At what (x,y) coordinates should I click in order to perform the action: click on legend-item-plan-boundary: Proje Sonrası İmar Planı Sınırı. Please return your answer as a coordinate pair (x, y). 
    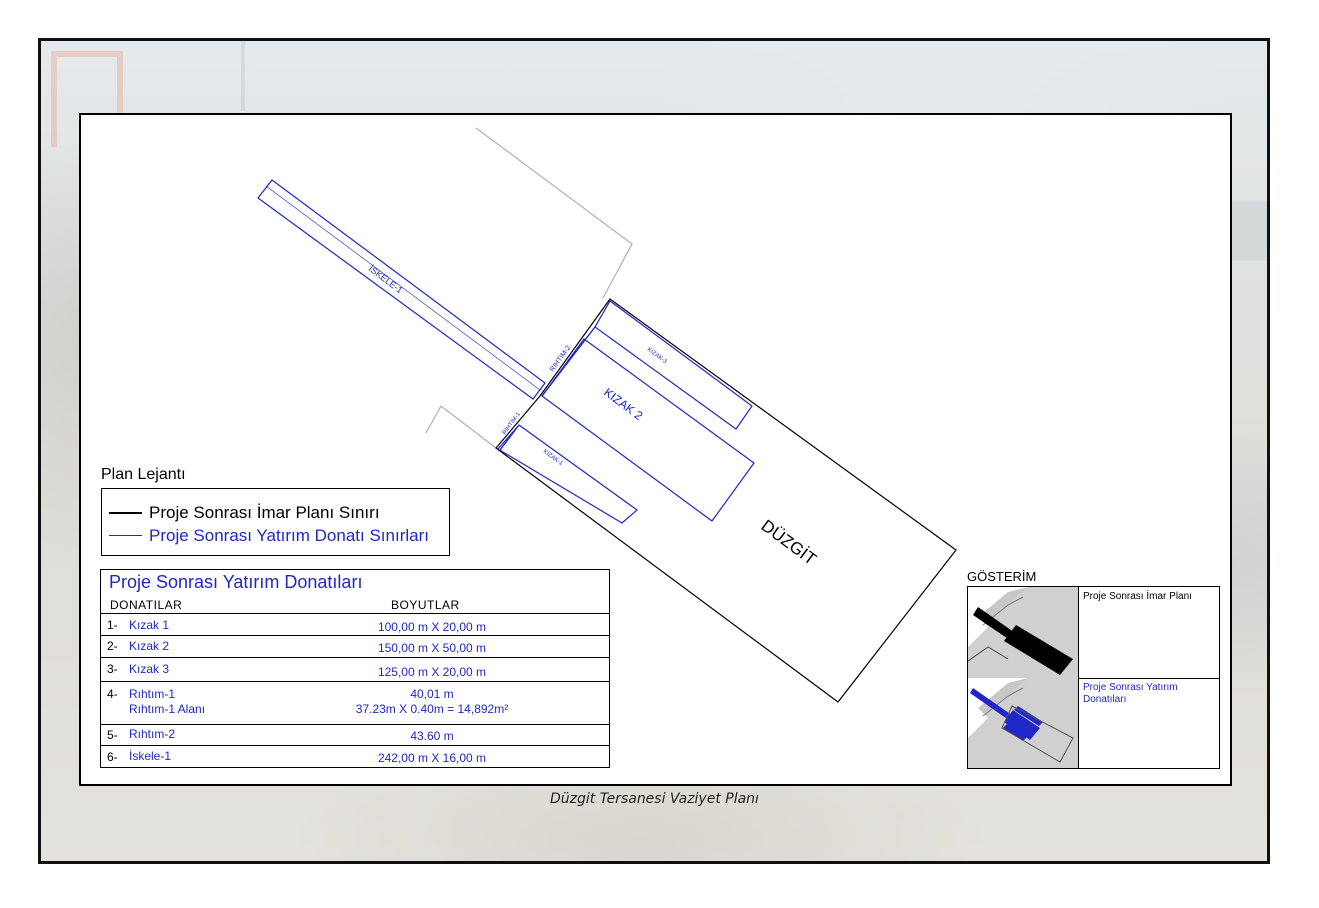
    Looking at the image, I should click on (279, 512).